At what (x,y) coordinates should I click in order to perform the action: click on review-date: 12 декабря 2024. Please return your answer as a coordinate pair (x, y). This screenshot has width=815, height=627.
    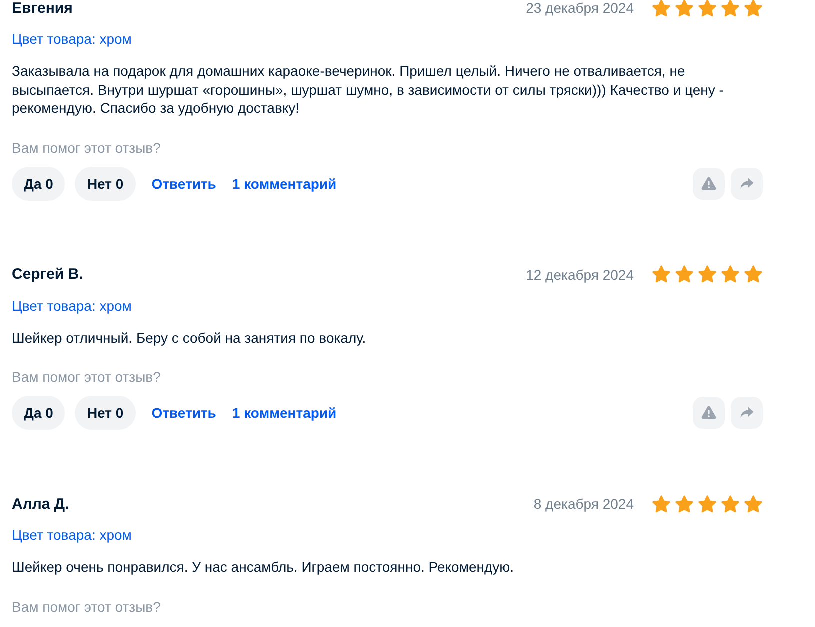
    Looking at the image, I should click on (580, 274).